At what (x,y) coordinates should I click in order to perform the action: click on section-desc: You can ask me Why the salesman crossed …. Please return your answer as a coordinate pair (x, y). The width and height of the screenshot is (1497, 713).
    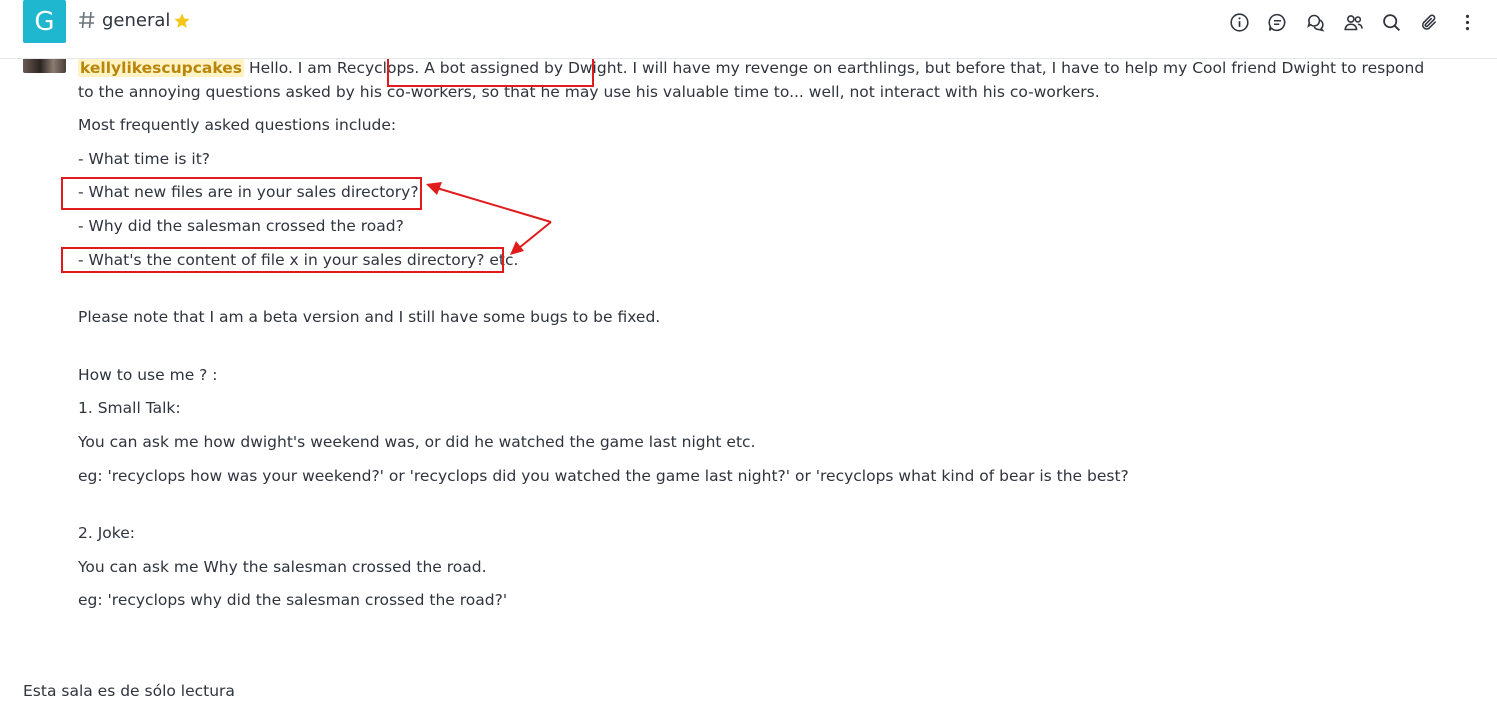
    Looking at the image, I should click on (282, 567).